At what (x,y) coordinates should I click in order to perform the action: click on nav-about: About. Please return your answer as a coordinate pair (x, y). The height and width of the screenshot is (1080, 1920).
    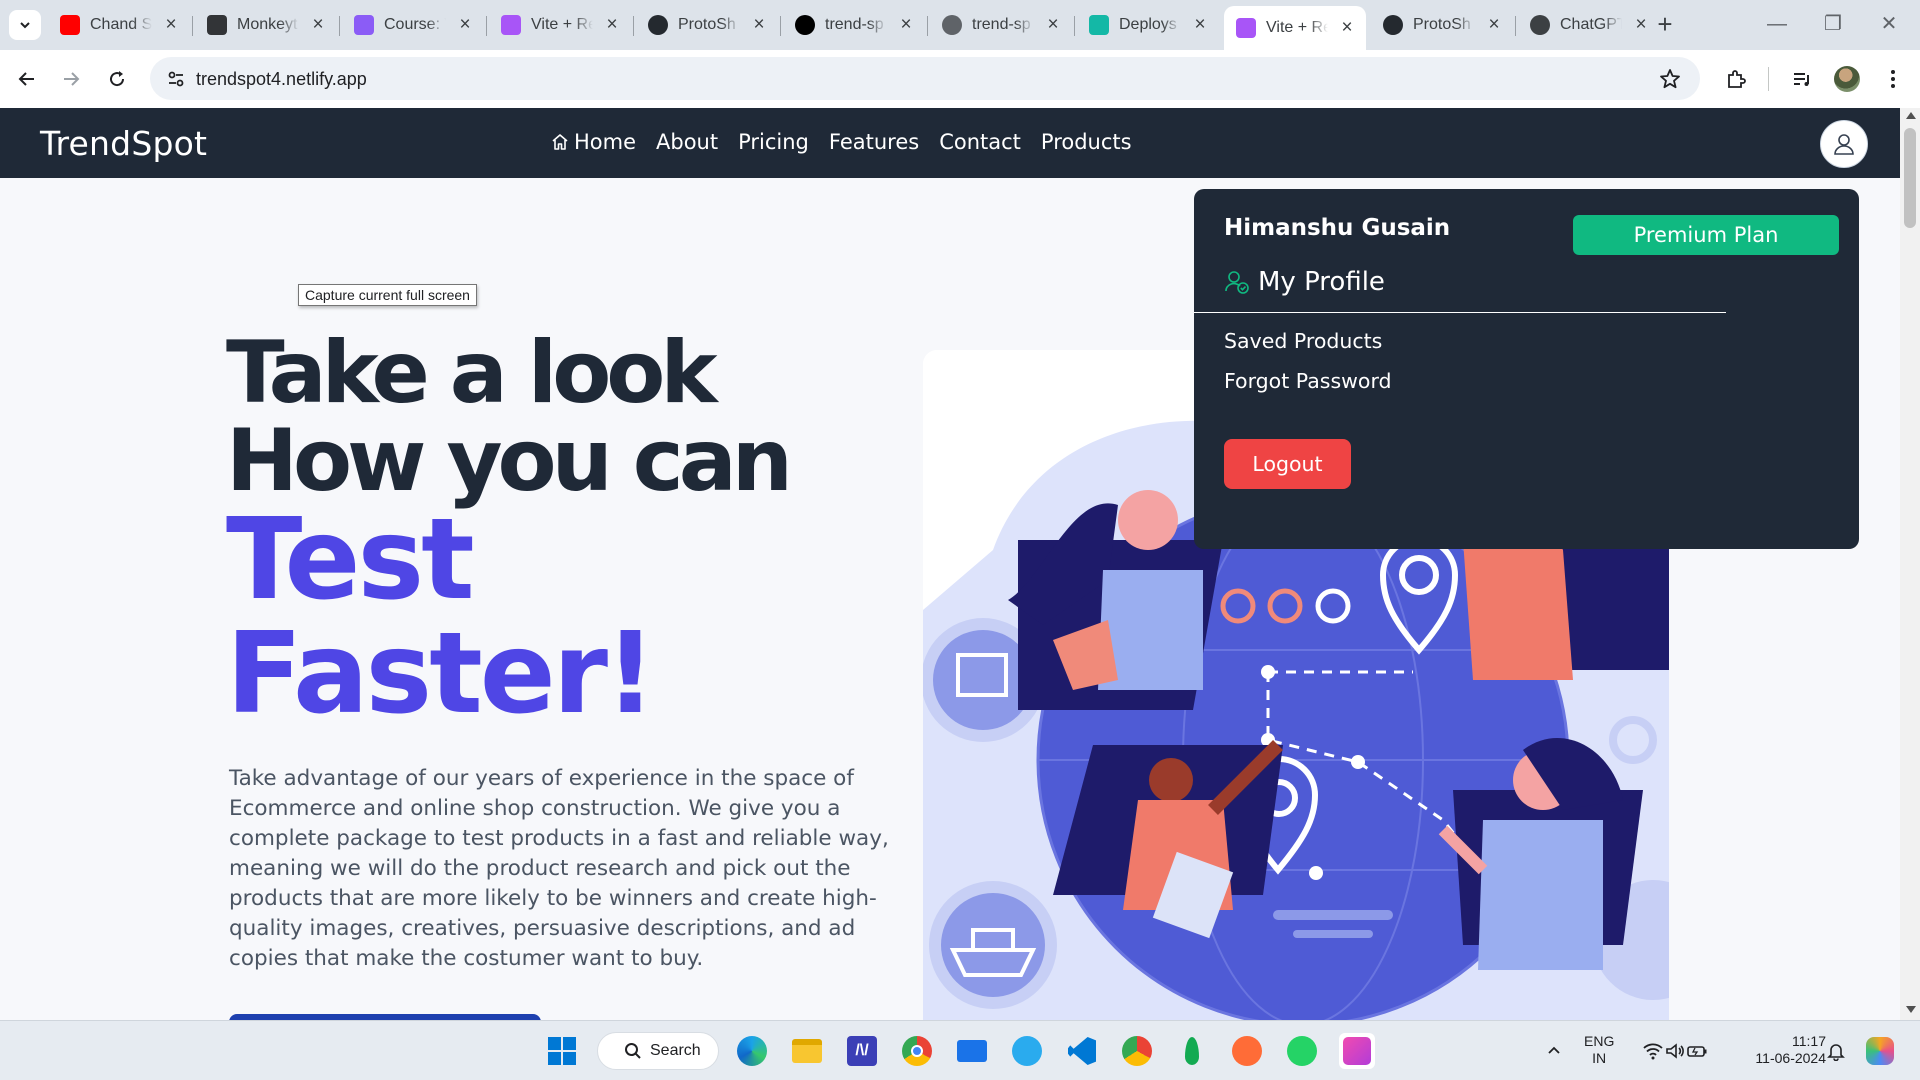
    Looking at the image, I should click on (687, 142).